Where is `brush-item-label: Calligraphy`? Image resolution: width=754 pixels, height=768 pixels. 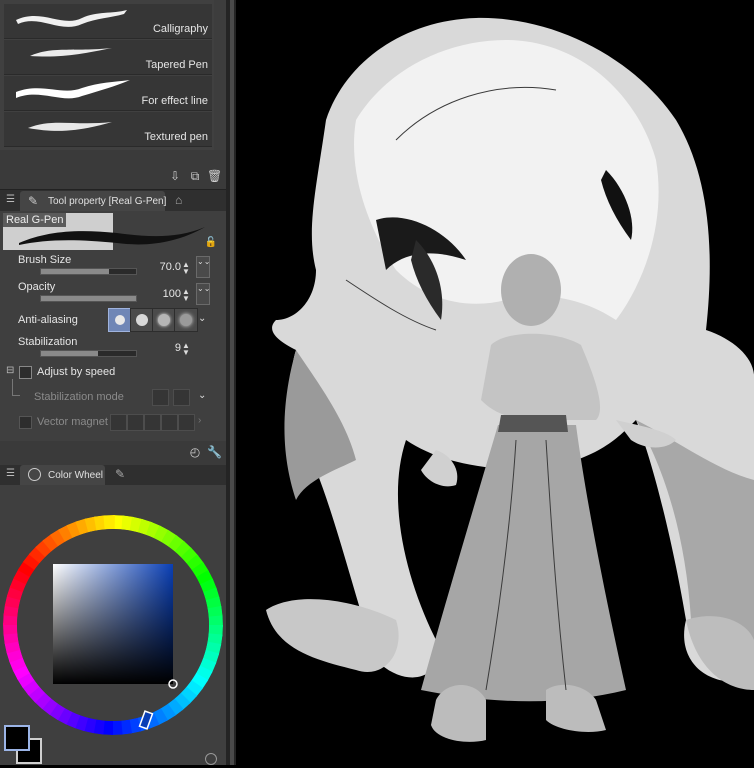
brush-item-label: Calligraphy is located at coordinates (180, 29).